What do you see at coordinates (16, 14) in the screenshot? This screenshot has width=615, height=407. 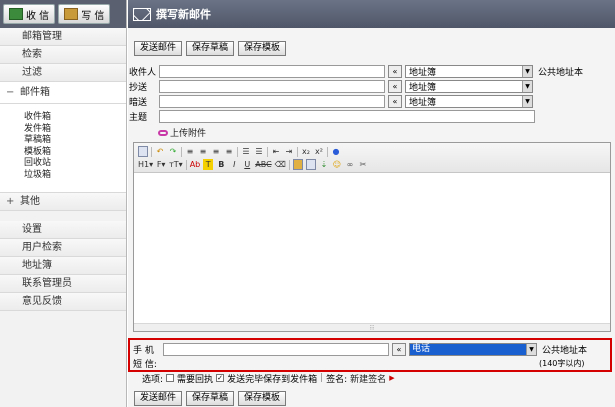 I see `inbox-icon` at bounding box center [16, 14].